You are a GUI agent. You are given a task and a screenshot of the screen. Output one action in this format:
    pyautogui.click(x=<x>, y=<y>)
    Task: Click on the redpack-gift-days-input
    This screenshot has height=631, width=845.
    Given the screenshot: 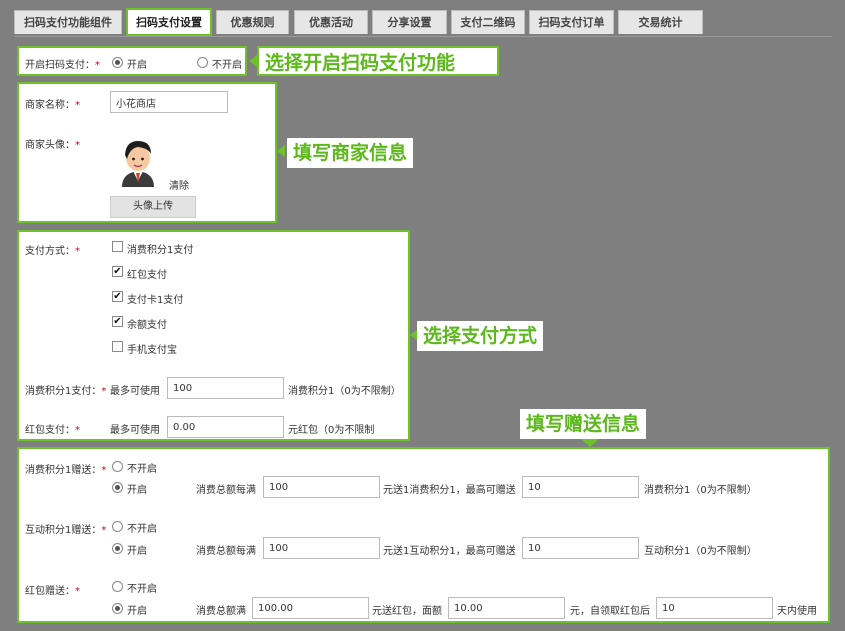 What is the action you would take?
    pyautogui.click(x=714, y=608)
    